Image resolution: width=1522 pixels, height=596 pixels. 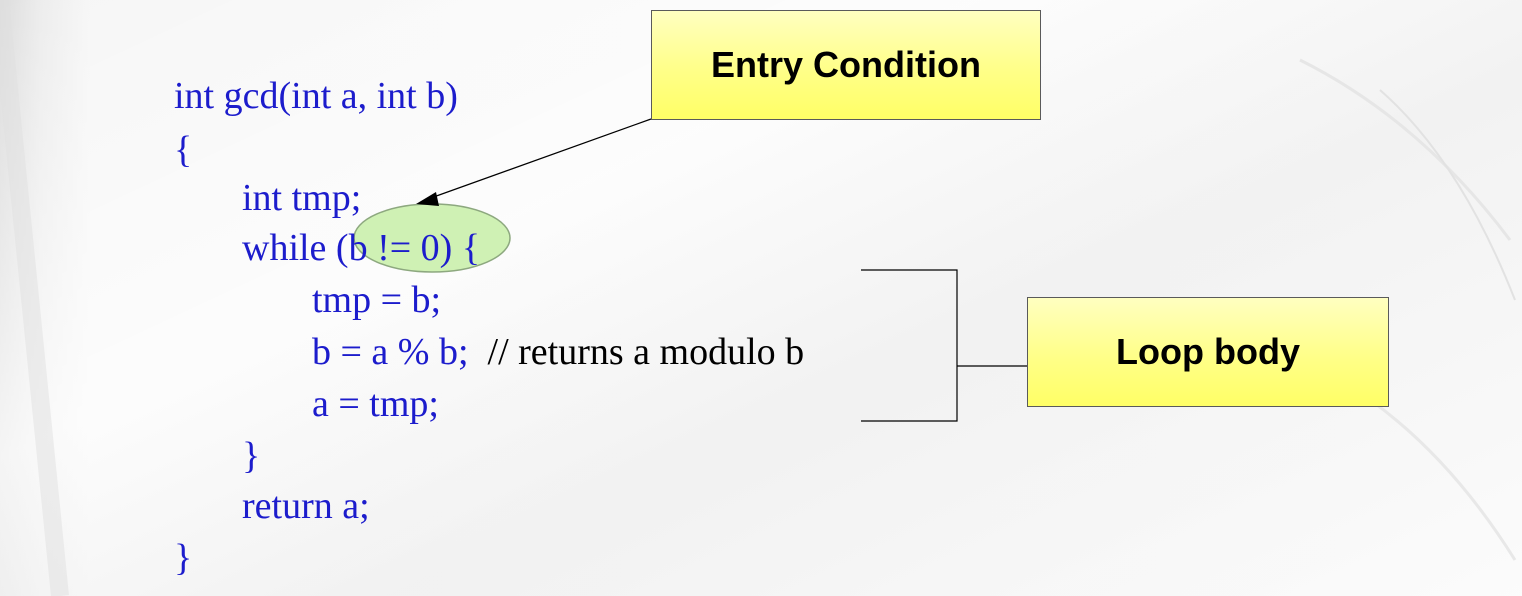 What do you see at coordinates (251, 456) in the screenshot?
I see `code-line-close-loop: }` at bounding box center [251, 456].